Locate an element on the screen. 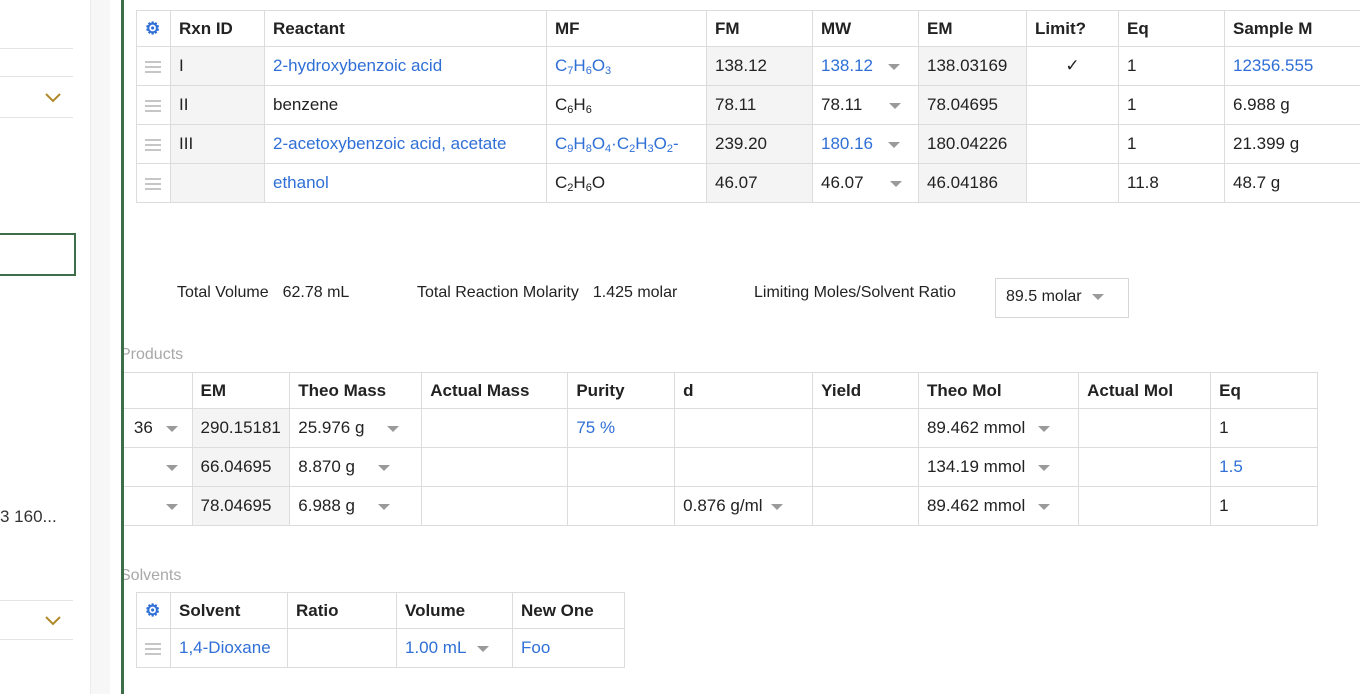 Image resolution: width=1360 pixels, height=694 pixels. ratio-cell is located at coordinates (342, 648).